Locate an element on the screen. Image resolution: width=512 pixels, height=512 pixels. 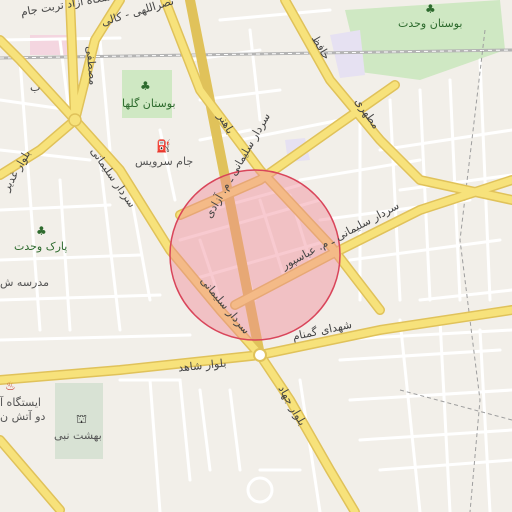
roundabout-north is located at coordinates (75, 120).